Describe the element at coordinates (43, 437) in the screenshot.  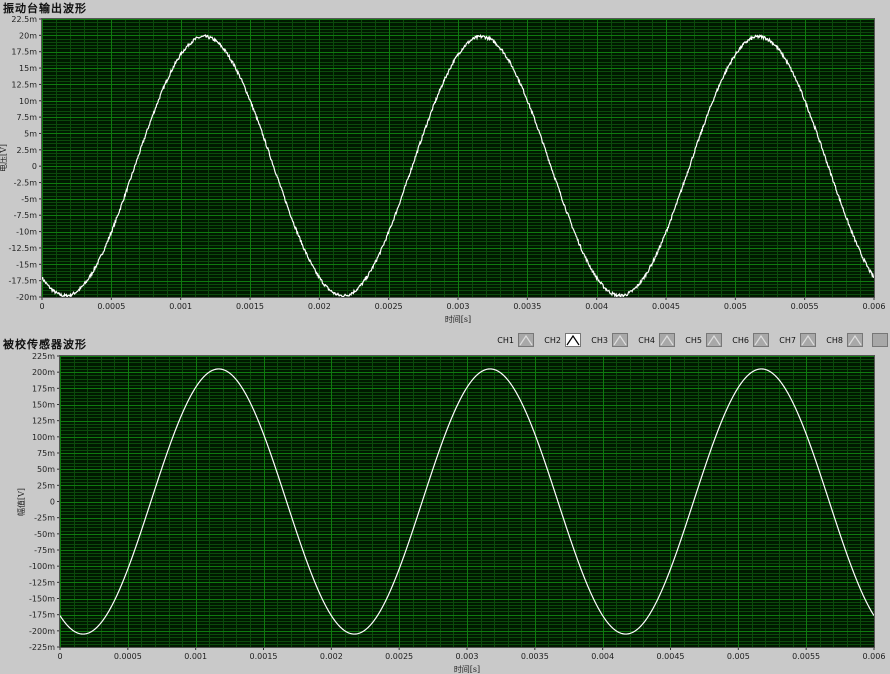
I see `y-tick-label: 100m` at that location.